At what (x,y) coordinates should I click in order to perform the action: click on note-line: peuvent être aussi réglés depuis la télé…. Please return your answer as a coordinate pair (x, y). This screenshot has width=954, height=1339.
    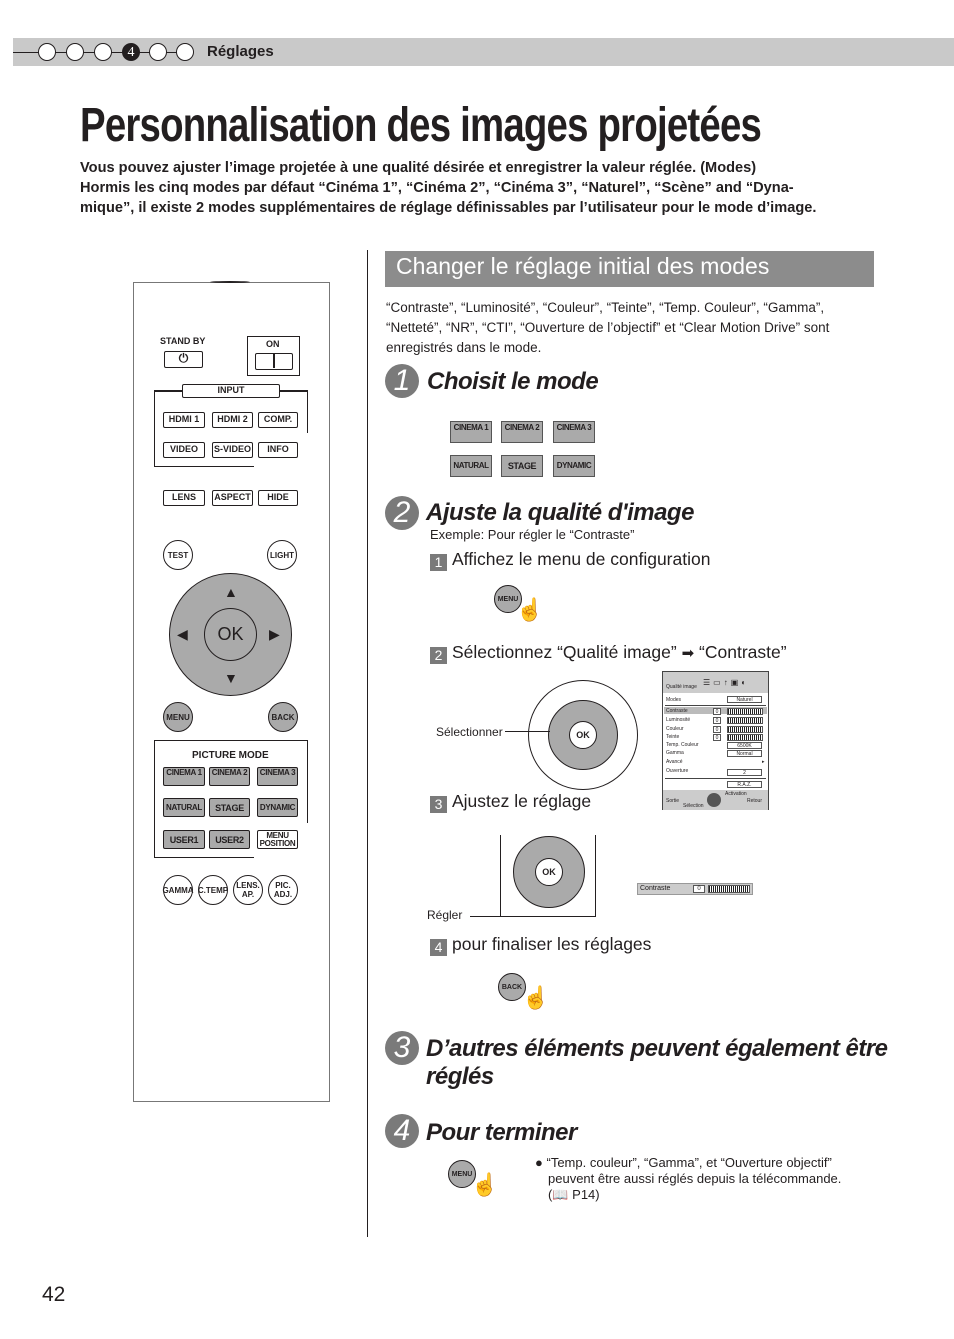
    Looking at the image, I should click on (695, 1178).